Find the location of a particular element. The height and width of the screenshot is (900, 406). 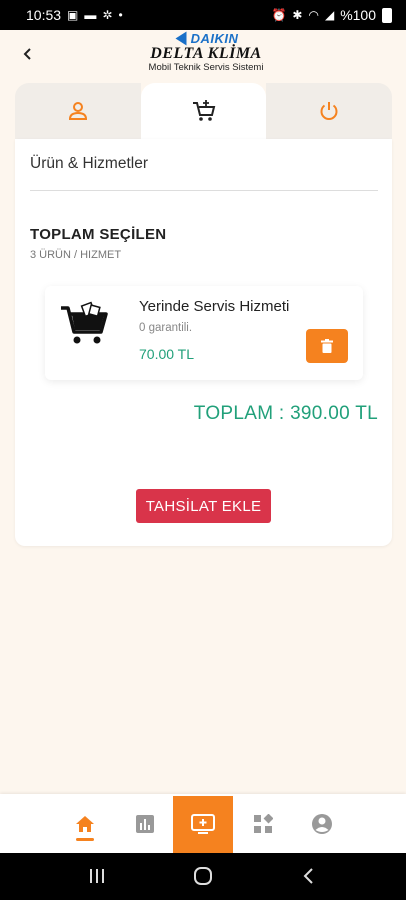

battery-level: %100 is located at coordinates (358, 15).